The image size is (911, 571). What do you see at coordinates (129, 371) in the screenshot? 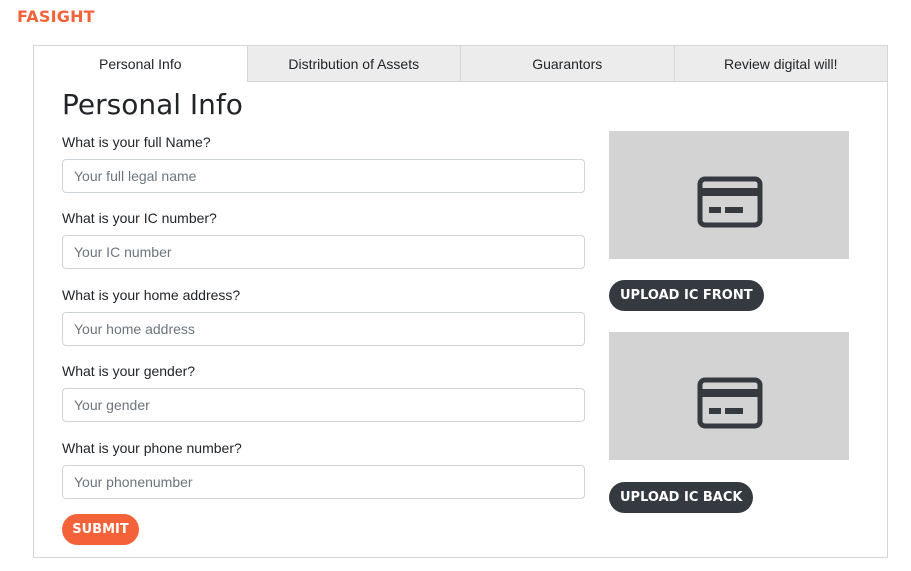
I see `gender-label: What is your gender?` at bounding box center [129, 371].